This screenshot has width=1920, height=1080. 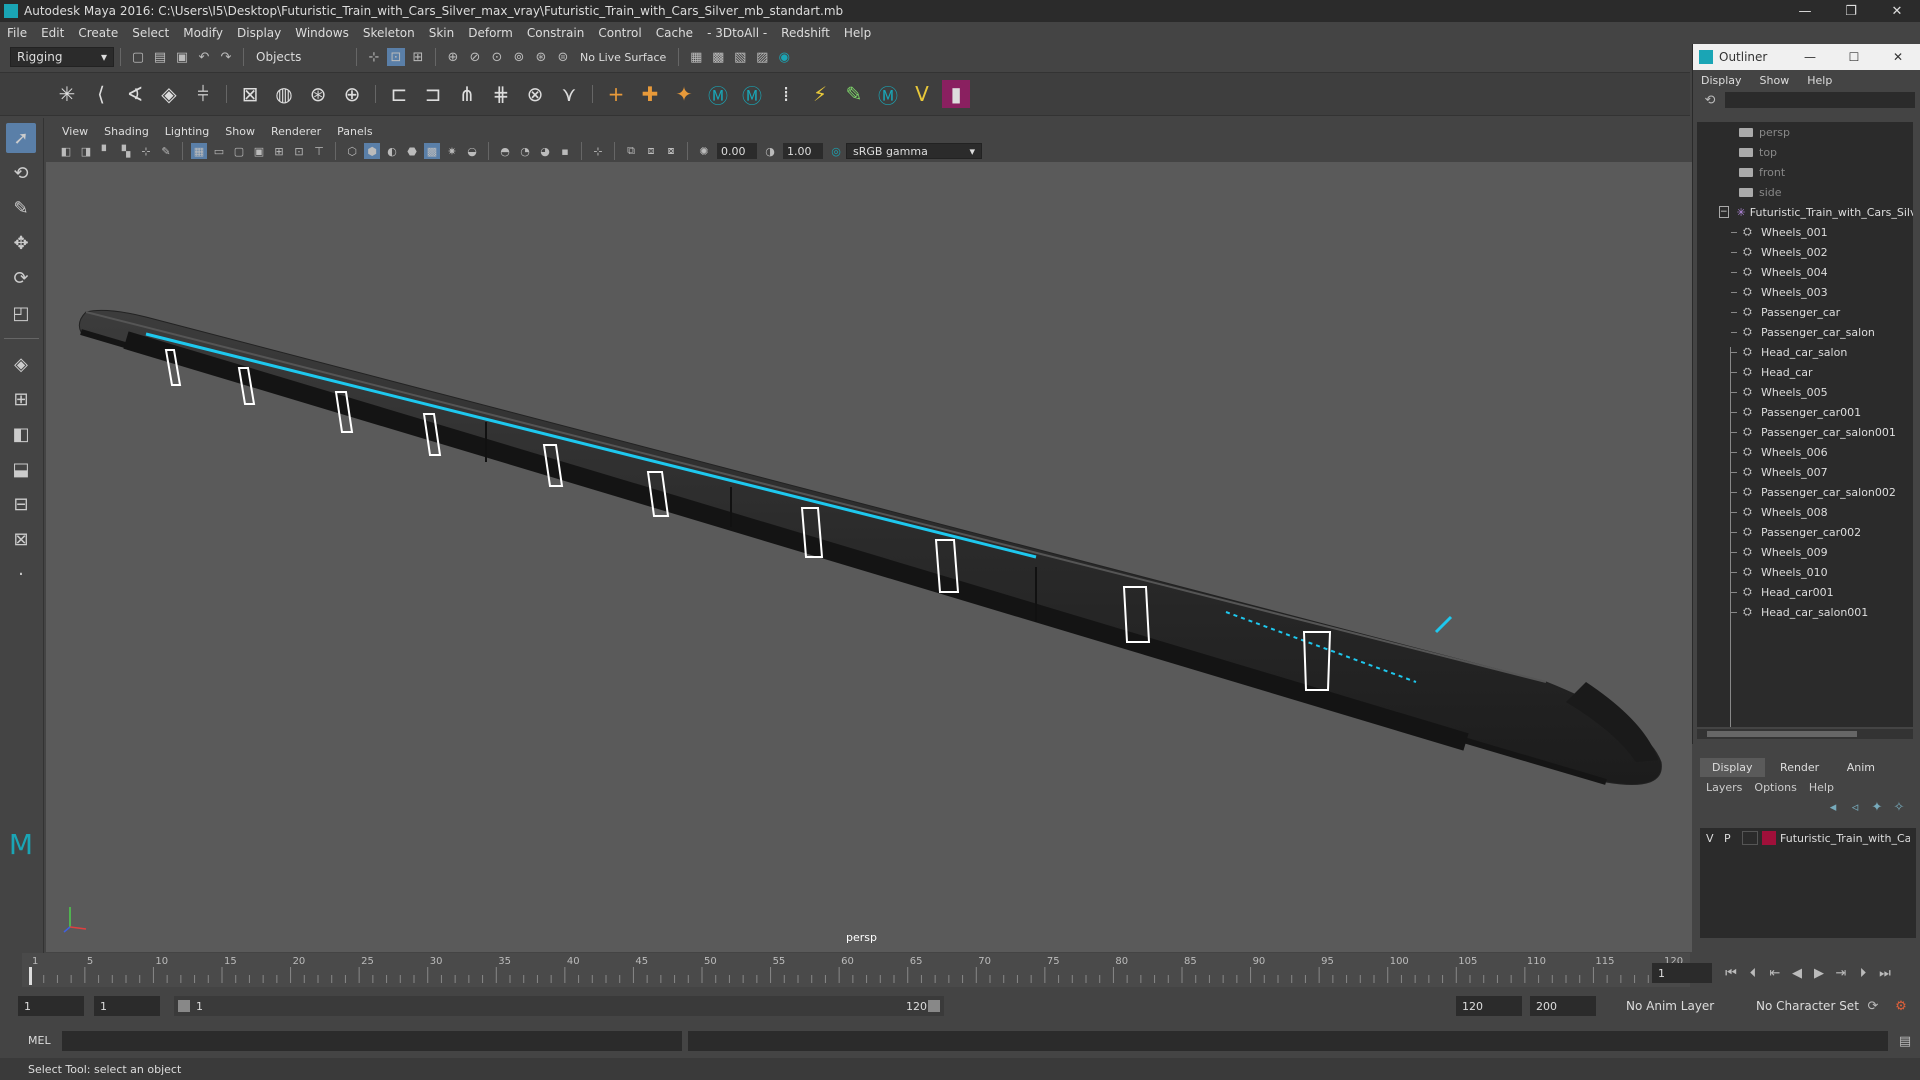 I want to click on aim-constraint-icon: ✚, so click(x=650, y=94).